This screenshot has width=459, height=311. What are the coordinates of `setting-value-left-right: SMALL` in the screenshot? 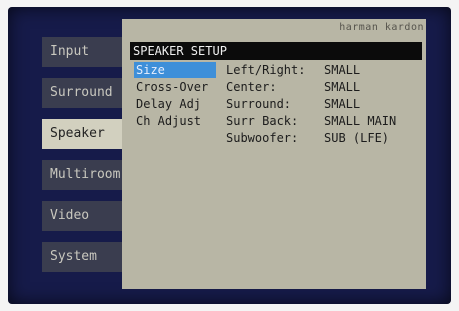 It's located at (342, 70).